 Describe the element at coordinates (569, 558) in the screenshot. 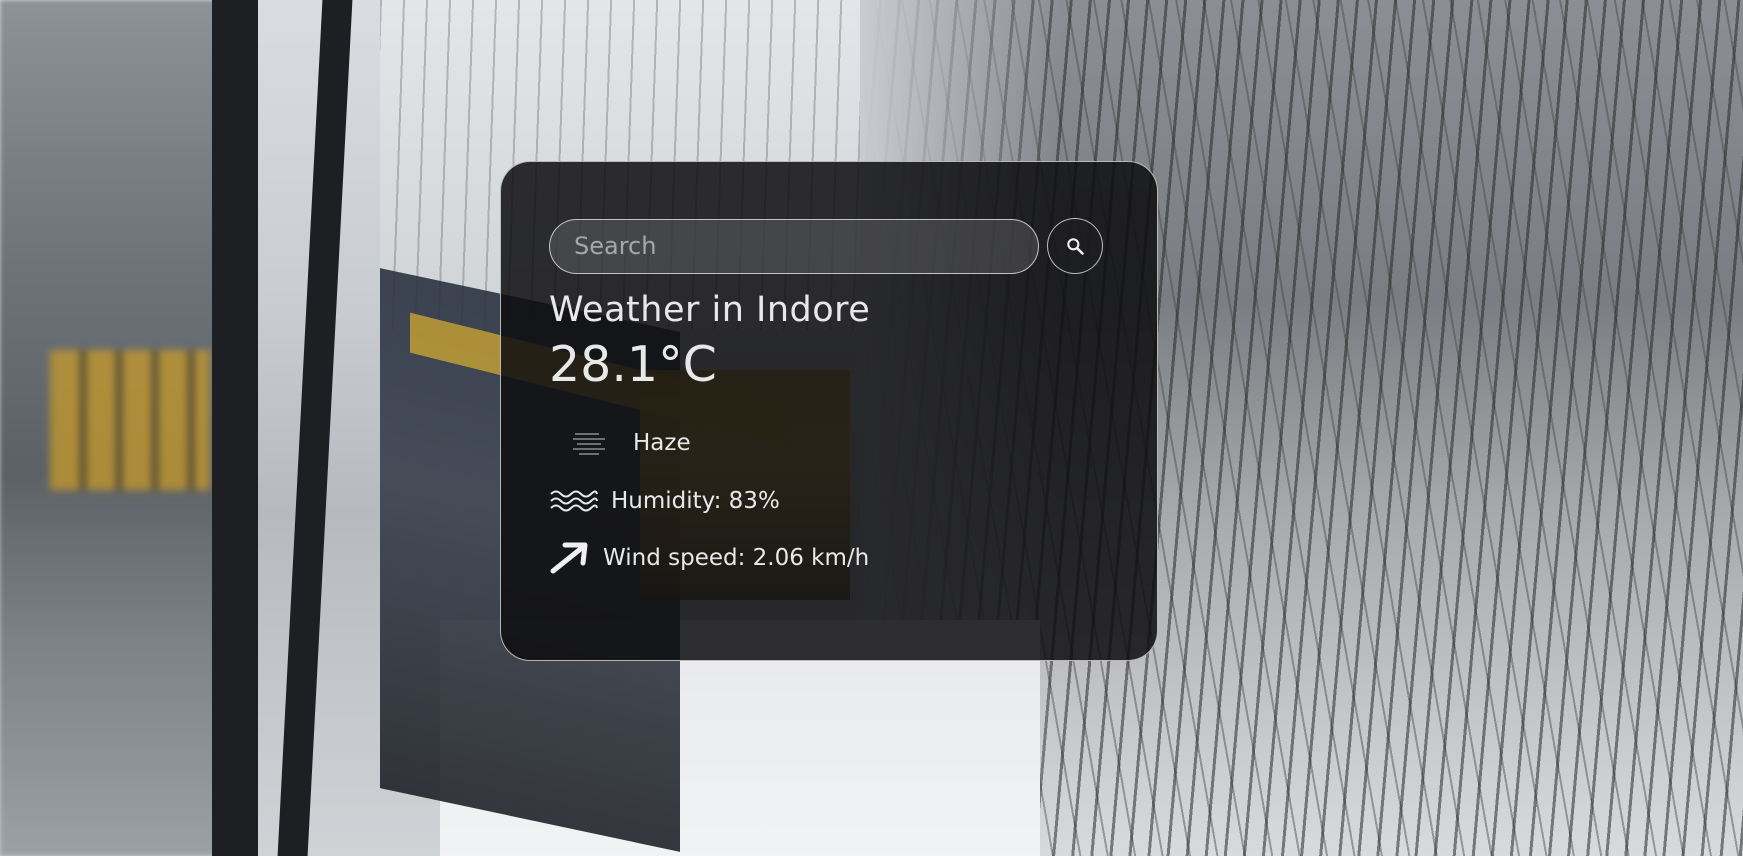

I see `wind-arrow-icon` at that location.